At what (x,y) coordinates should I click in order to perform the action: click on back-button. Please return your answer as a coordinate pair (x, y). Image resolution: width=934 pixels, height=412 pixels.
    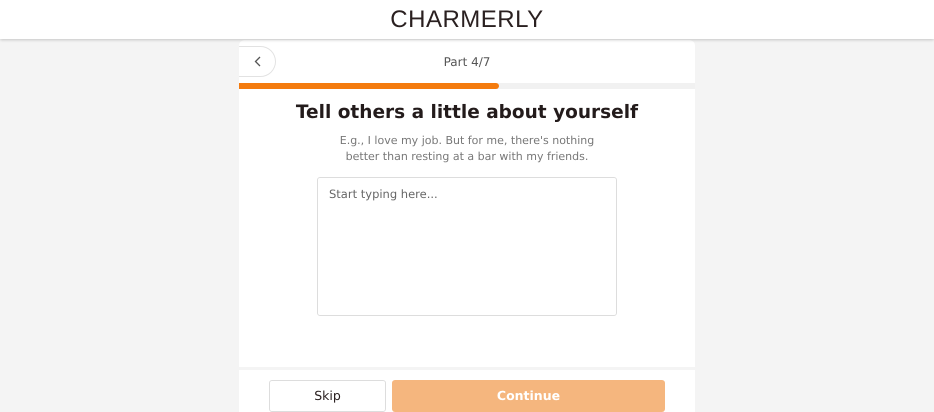
    Looking at the image, I should click on (257, 61).